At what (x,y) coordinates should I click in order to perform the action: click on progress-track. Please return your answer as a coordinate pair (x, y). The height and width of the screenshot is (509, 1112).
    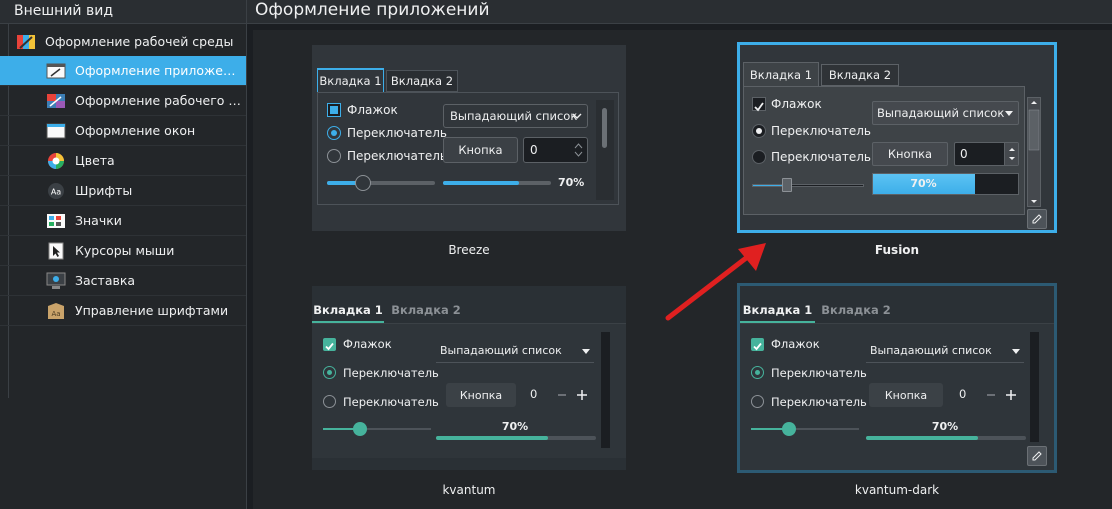
    Looking at the image, I should click on (946, 438).